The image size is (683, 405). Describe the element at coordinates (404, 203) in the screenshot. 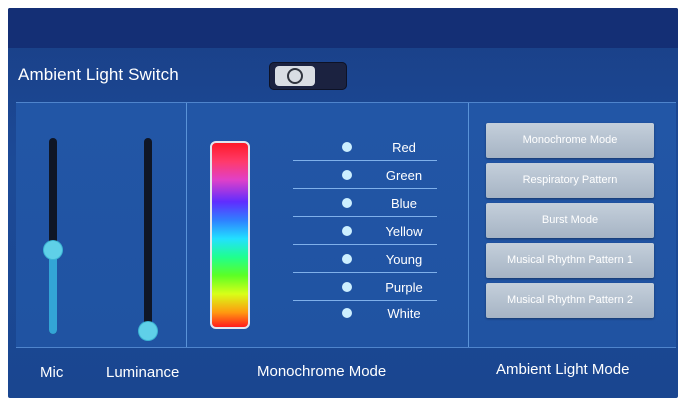

I see `color-label: Blue` at that location.